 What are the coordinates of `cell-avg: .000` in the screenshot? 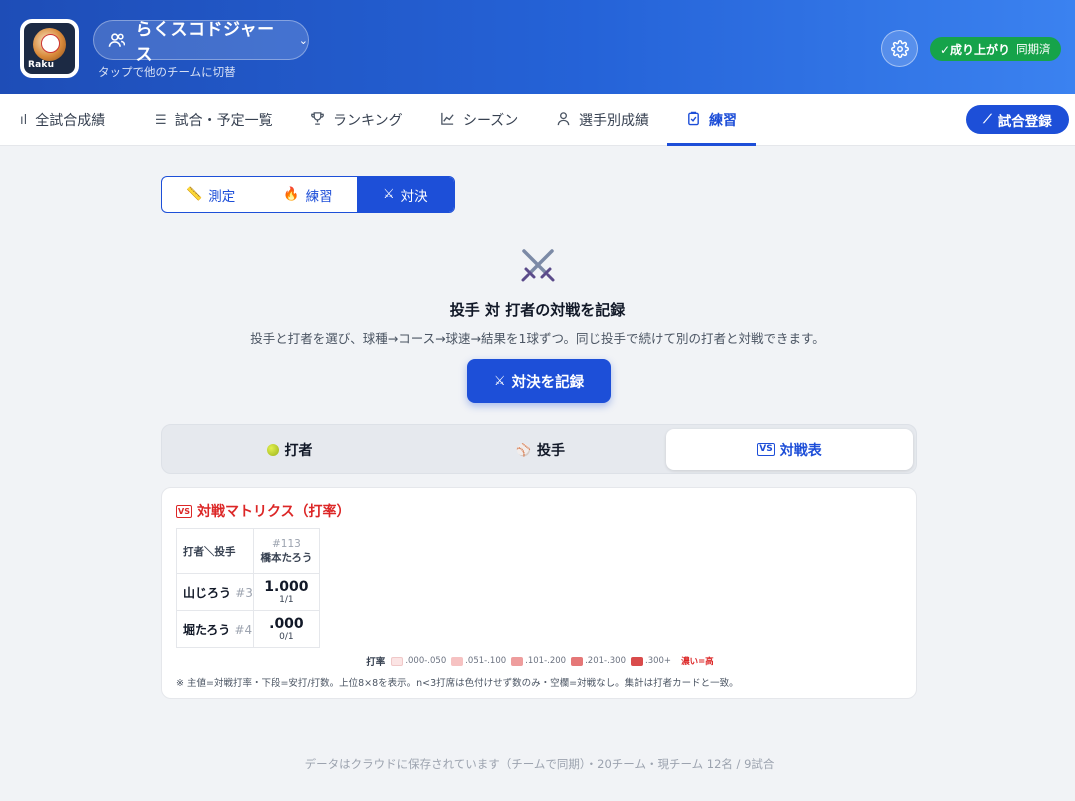 It's located at (286, 624).